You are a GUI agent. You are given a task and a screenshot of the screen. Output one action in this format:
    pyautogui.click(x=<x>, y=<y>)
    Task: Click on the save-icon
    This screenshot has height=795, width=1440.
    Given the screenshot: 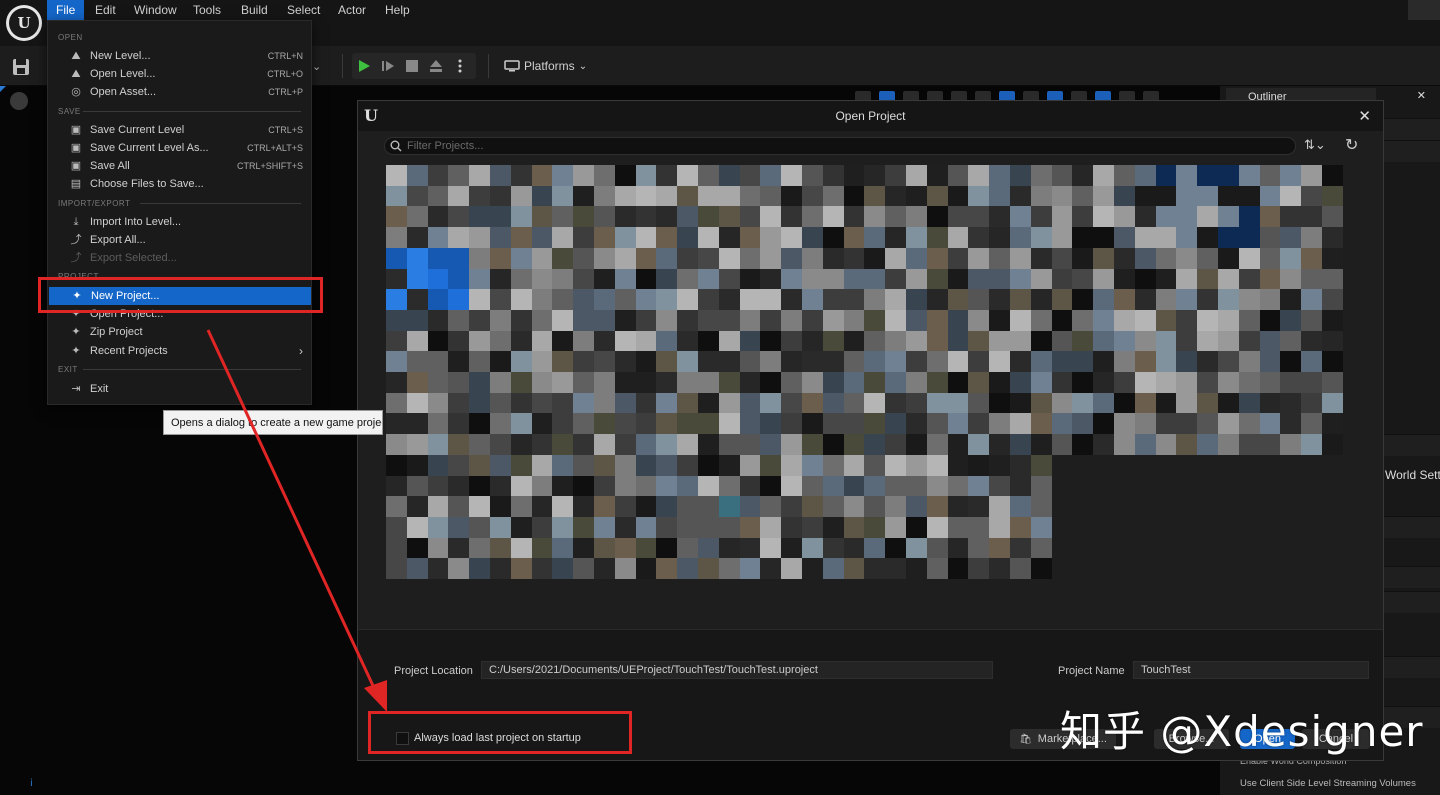 What is the action you would take?
    pyautogui.click(x=21, y=67)
    